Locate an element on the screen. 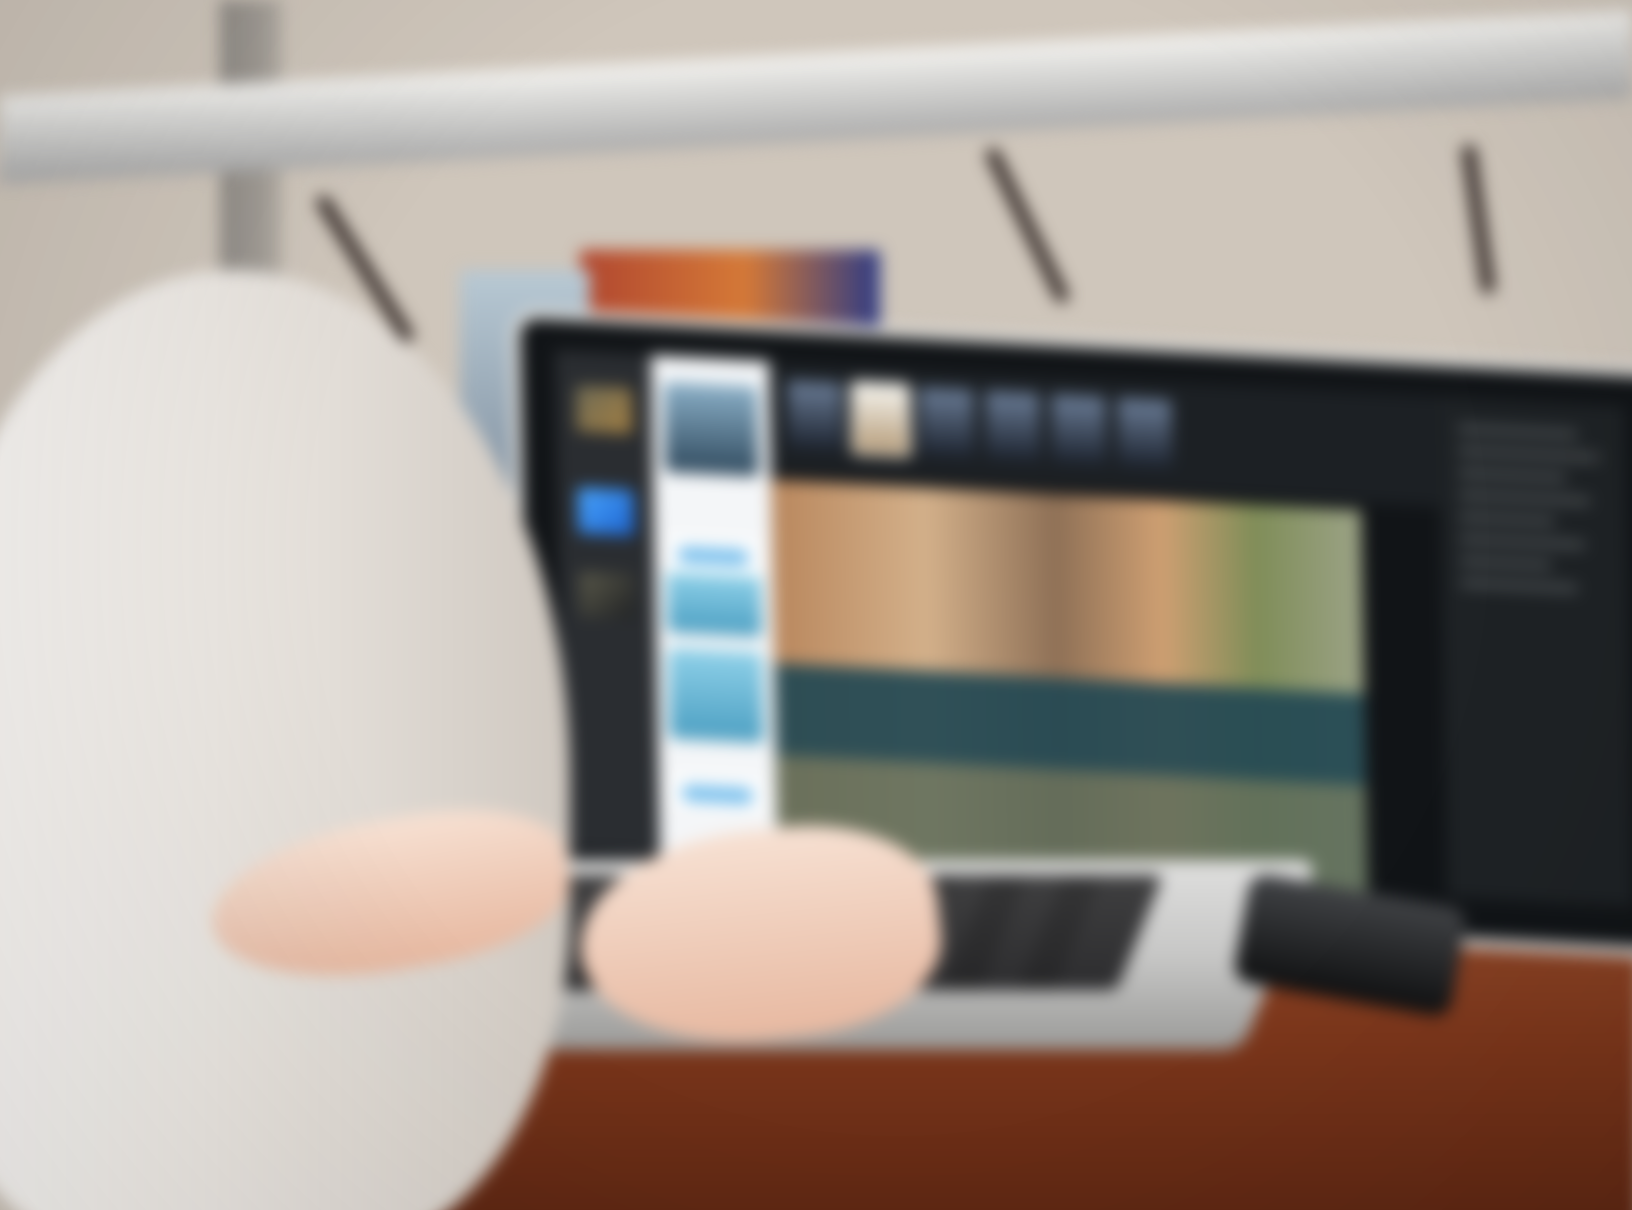 The width and height of the screenshot is (1632, 1210). template-column is located at coordinates (714, 608).